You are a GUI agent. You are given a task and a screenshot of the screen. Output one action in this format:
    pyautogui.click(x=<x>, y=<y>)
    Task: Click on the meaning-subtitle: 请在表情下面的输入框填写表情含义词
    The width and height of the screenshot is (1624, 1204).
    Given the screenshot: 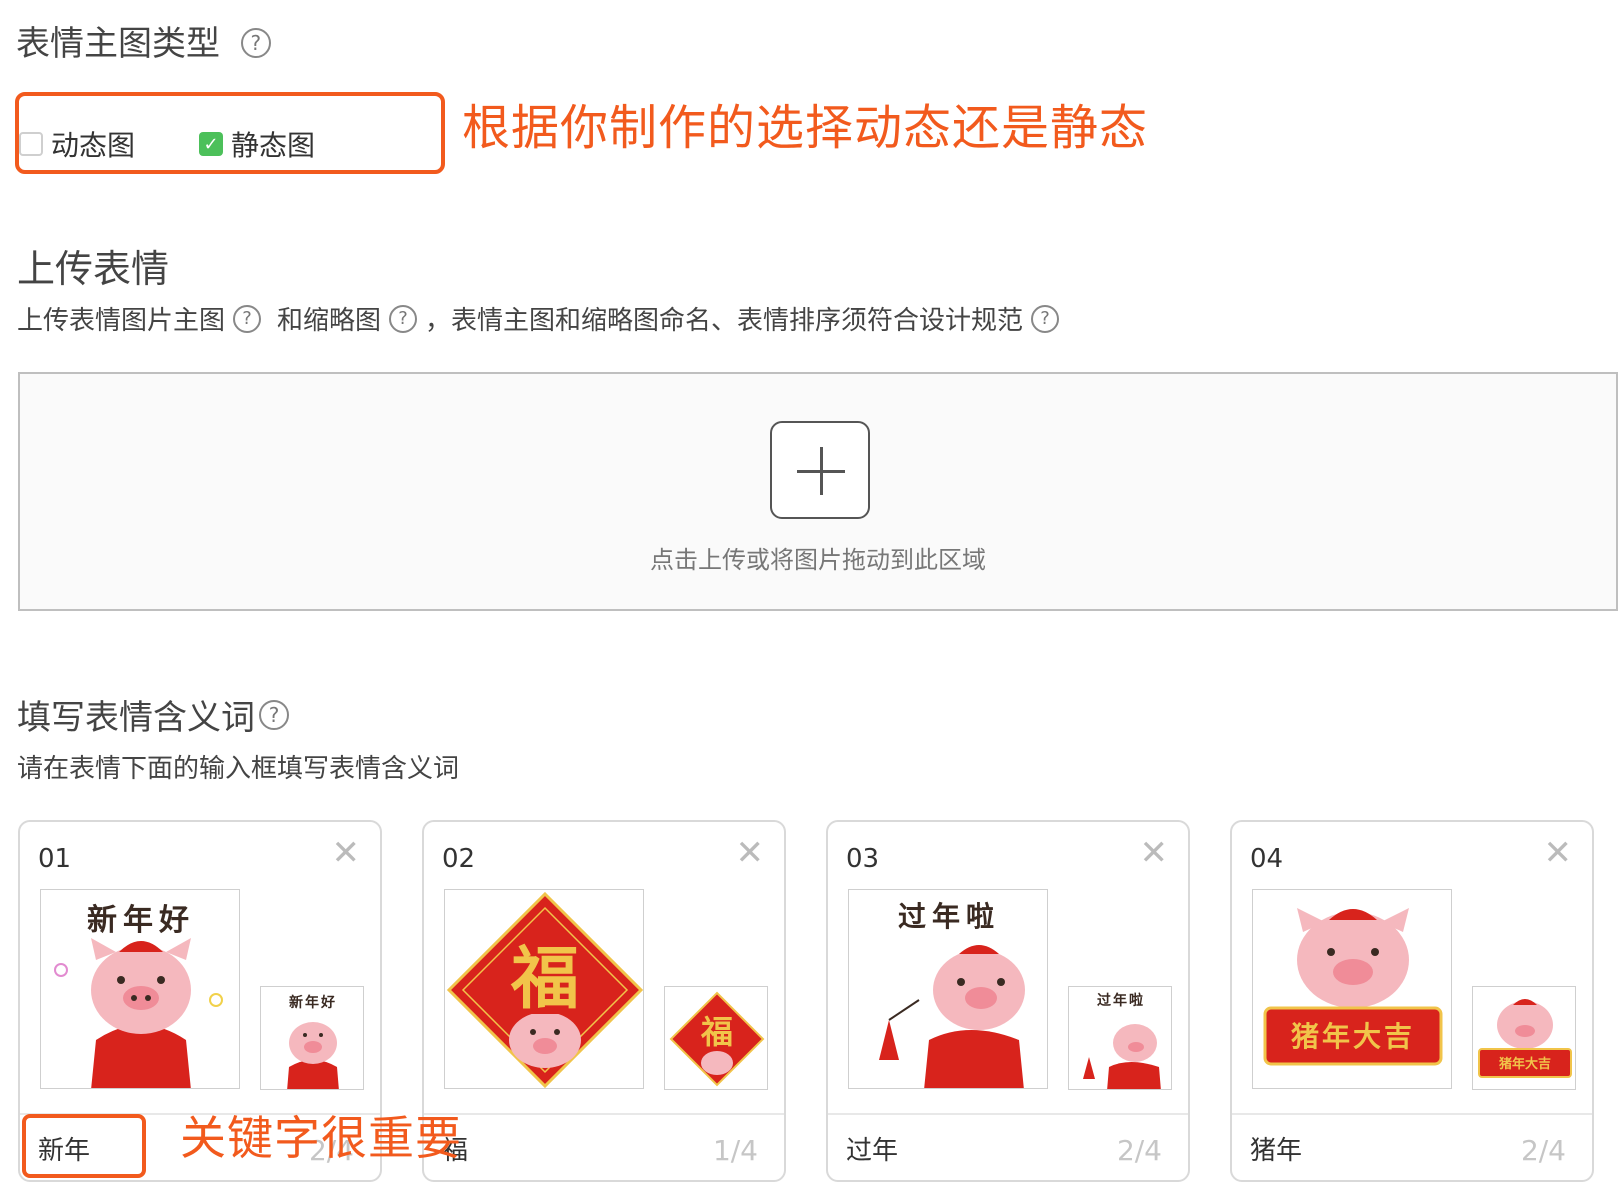 What is the action you would take?
    pyautogui.click(x=238, y=769)
    